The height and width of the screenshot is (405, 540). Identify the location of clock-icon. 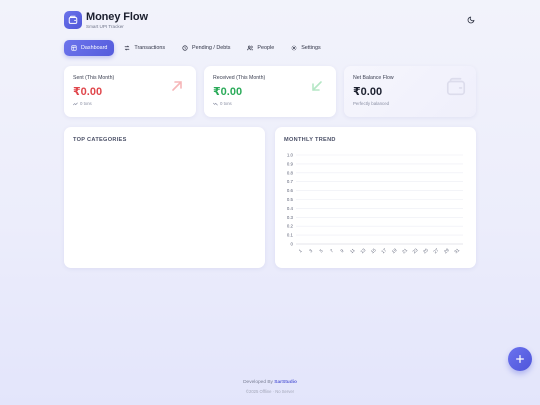
(185, 48).